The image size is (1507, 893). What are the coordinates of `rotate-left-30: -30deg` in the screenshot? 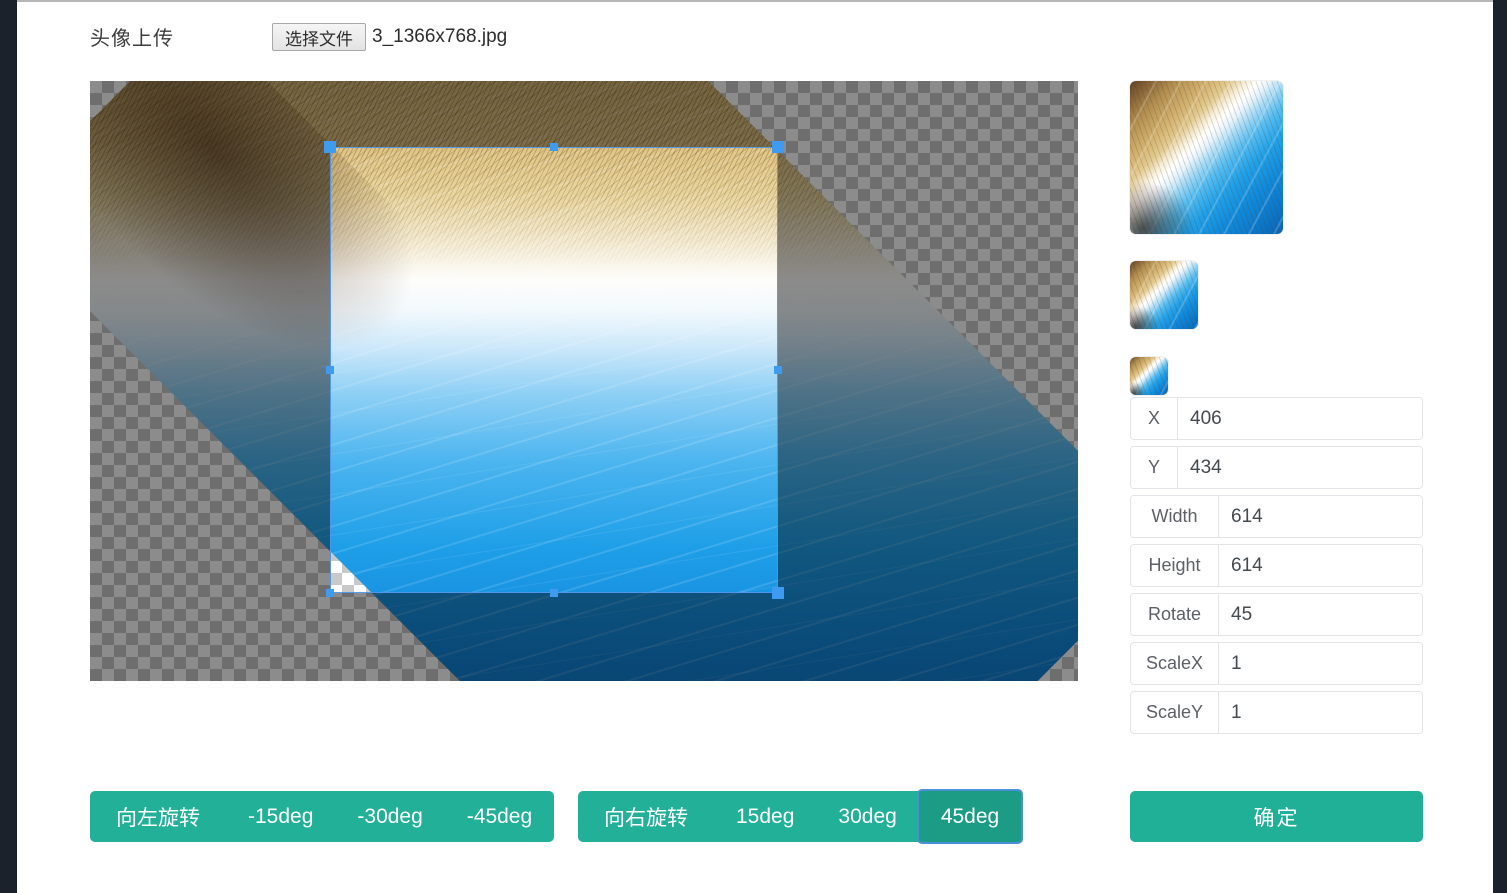 It's located at (390, 816).